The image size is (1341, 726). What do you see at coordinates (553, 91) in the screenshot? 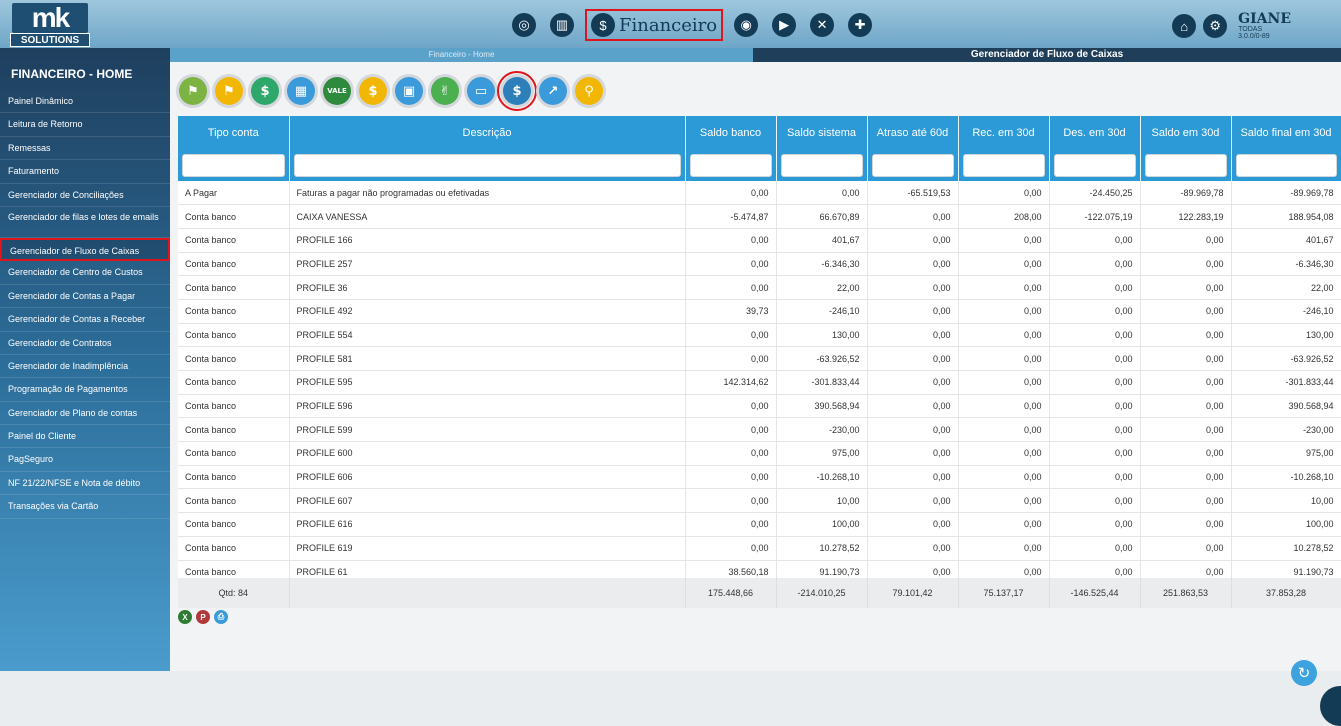
I see `growth-chart-icon: ↗` at bounding box center [553, 91].